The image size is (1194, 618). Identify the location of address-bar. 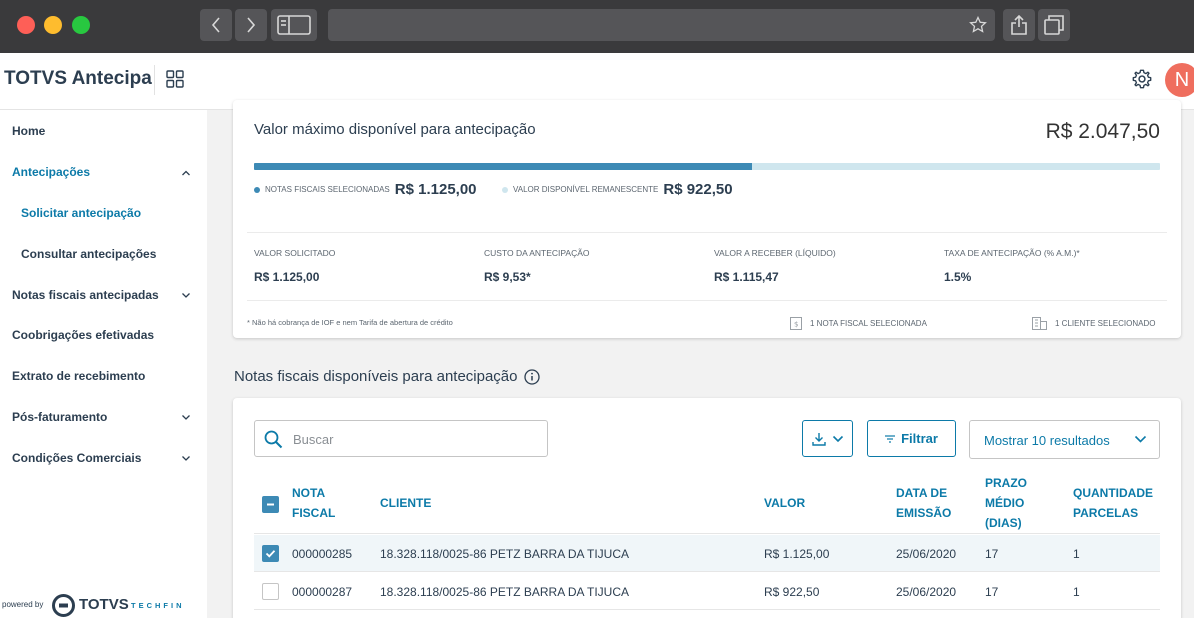
(661, 25).